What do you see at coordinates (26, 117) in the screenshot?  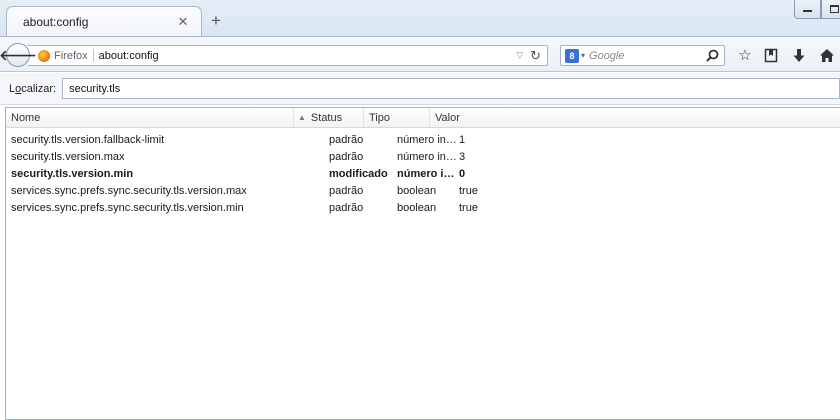 I see `column-header-name-label: Nome` at bounding box center [26, 117].